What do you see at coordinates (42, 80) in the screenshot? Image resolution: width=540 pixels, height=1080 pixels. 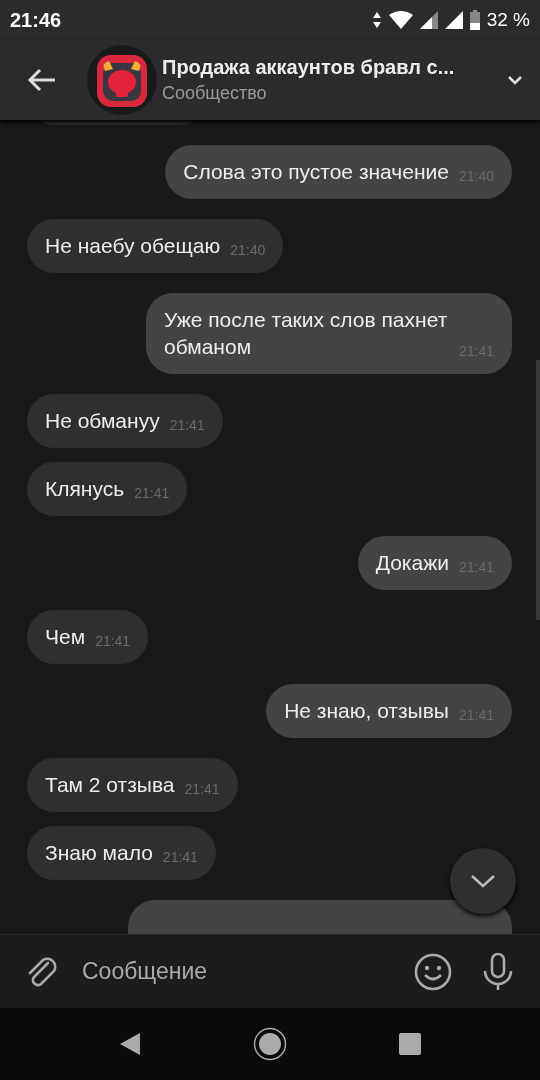 I see `back-arrow-icon` at bounding box center [42, 80].